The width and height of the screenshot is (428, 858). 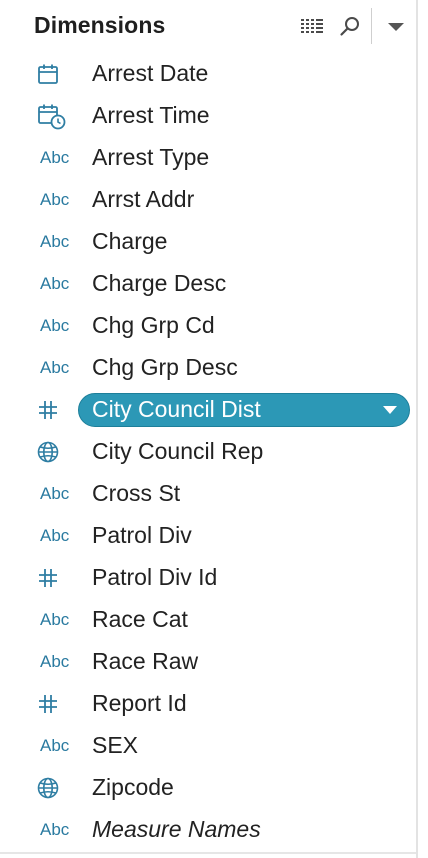 I want to click on field-item-selected: City Council Dist, so click(x=208, y=410).